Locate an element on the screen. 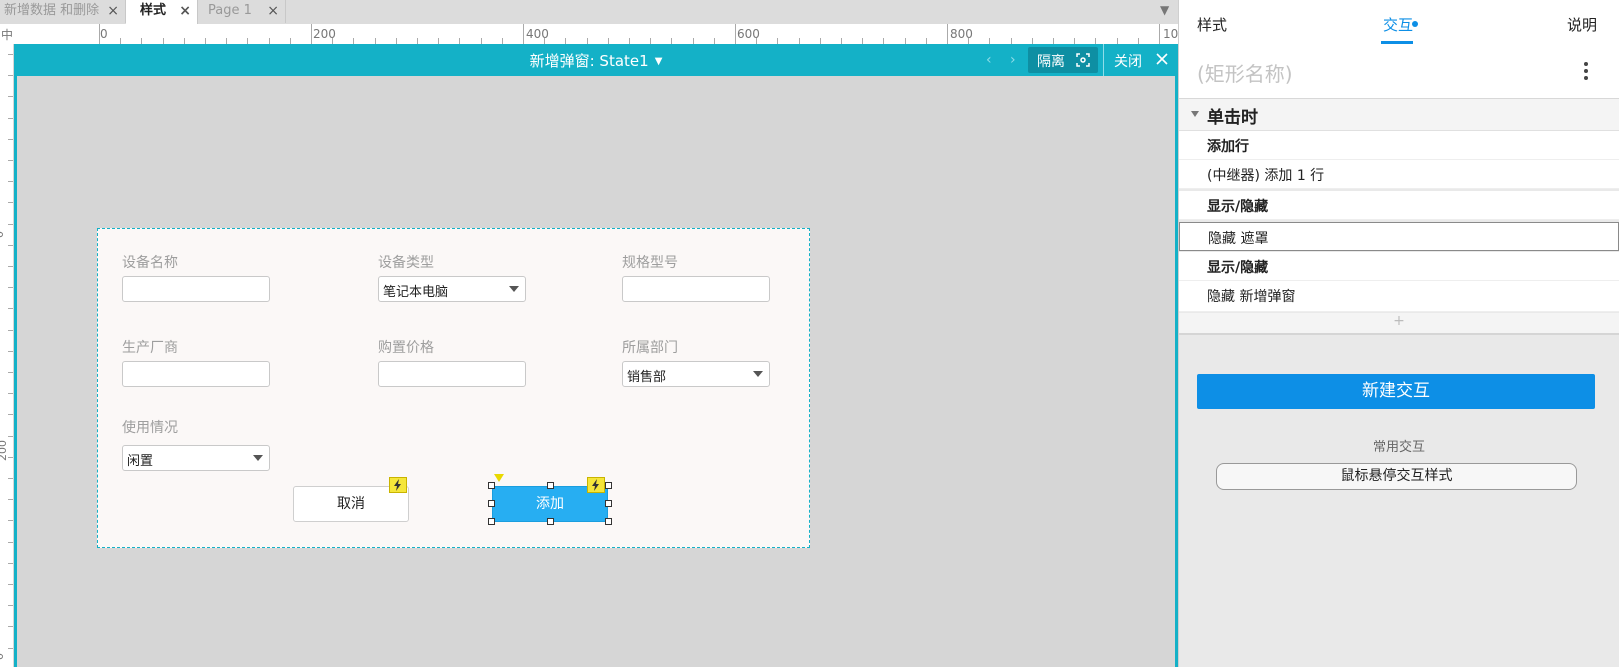 The image size is (1619, 667). ruler-label: 400 is located at coordinates (537, 34).